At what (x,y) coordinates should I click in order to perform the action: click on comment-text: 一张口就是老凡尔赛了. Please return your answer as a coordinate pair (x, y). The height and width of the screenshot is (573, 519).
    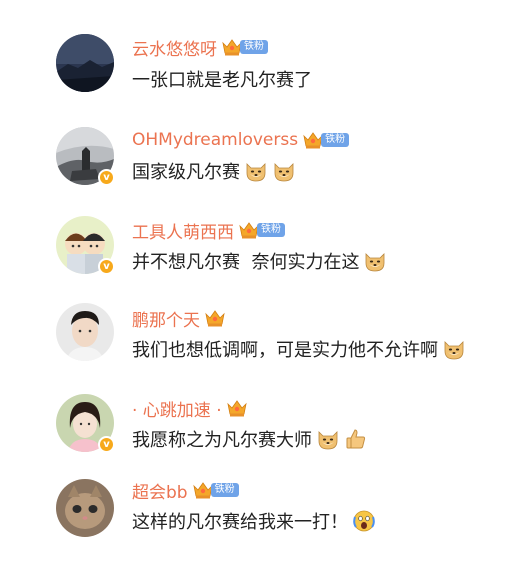
    Looking at the image, I should click on (222, 80).